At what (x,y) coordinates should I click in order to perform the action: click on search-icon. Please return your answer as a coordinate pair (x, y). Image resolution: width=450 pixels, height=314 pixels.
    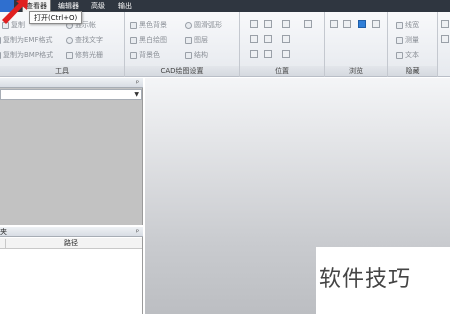
    Looking at the image, I should click on (69, 40).